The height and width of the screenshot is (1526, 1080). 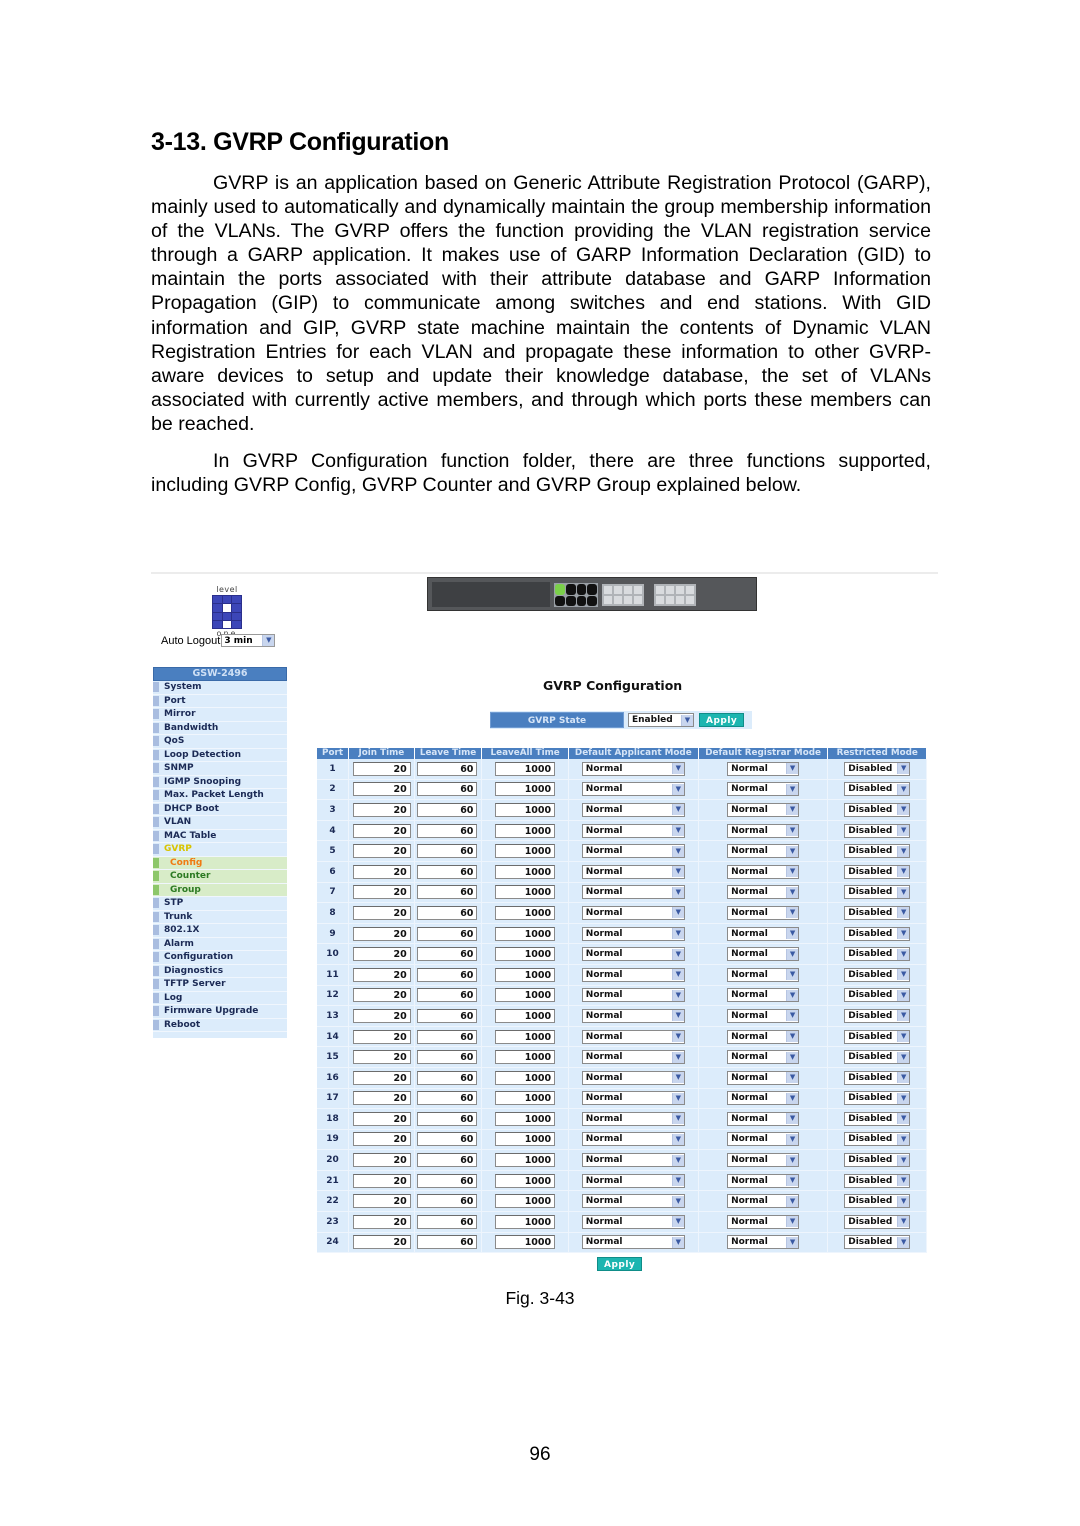 What do you see at coordinates (220, 985) in the screenshot?
I see `sidebar-item-tftp-server: TFTP Server` at bounding box center [220, 985].